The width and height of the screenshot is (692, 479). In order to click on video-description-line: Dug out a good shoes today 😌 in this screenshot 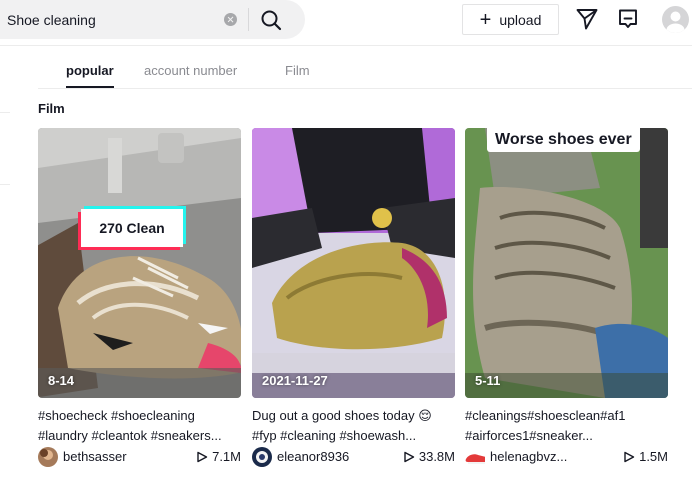, I will do `click(342, 415)`.